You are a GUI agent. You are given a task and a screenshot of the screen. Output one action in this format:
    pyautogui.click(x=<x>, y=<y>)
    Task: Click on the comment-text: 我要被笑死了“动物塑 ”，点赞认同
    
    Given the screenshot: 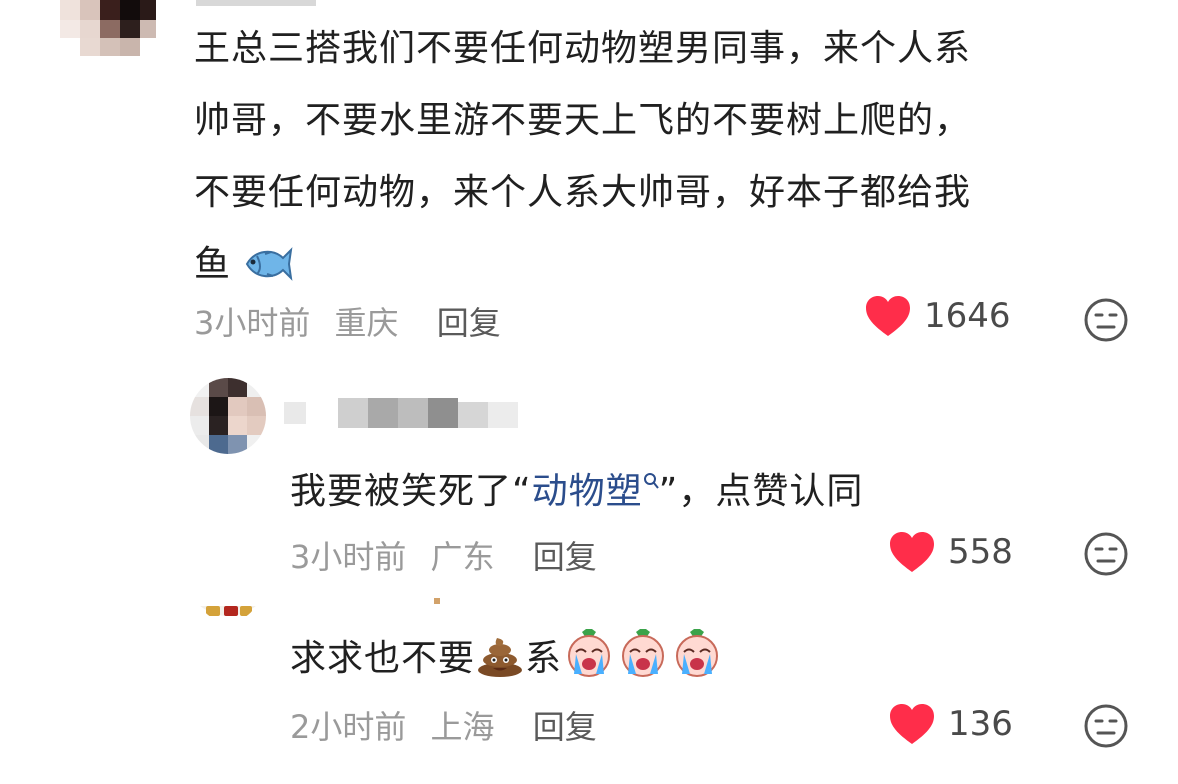 What is the action you would take?
    pyautogui.click(x=576, y=487)
    